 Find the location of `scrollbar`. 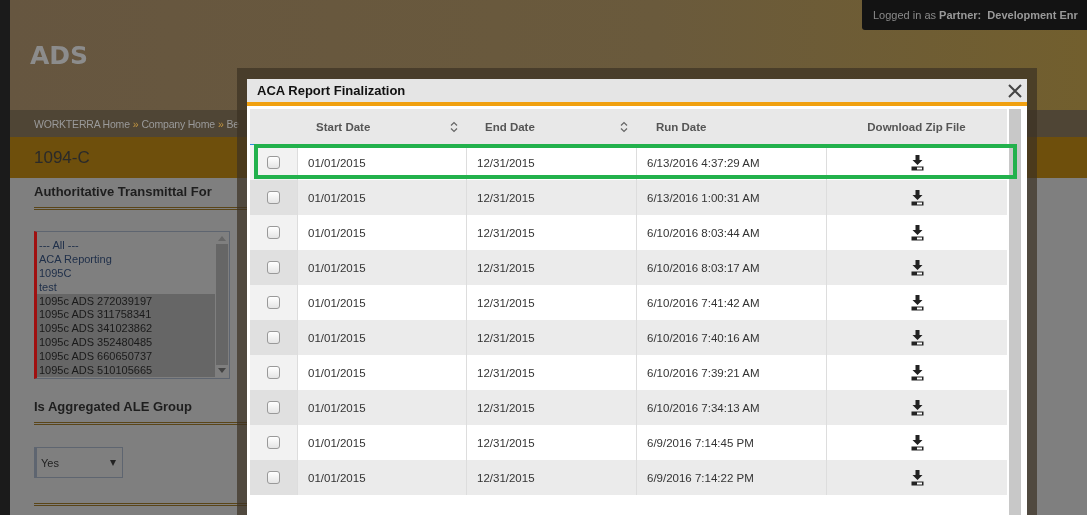

scrollbar is located at coordinates (1015, 312).